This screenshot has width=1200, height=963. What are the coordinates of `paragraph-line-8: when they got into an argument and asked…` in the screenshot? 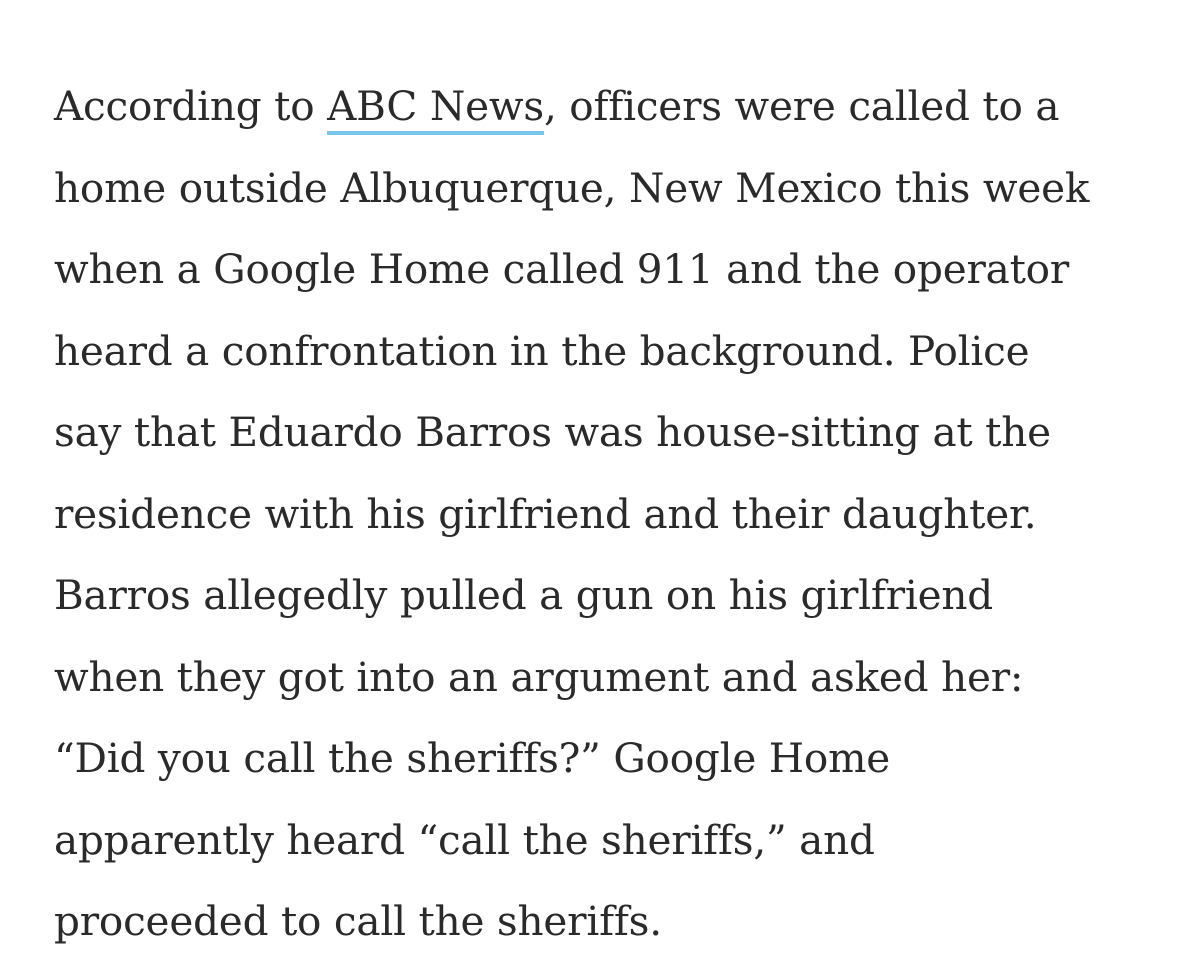 It's located at (539, 676).